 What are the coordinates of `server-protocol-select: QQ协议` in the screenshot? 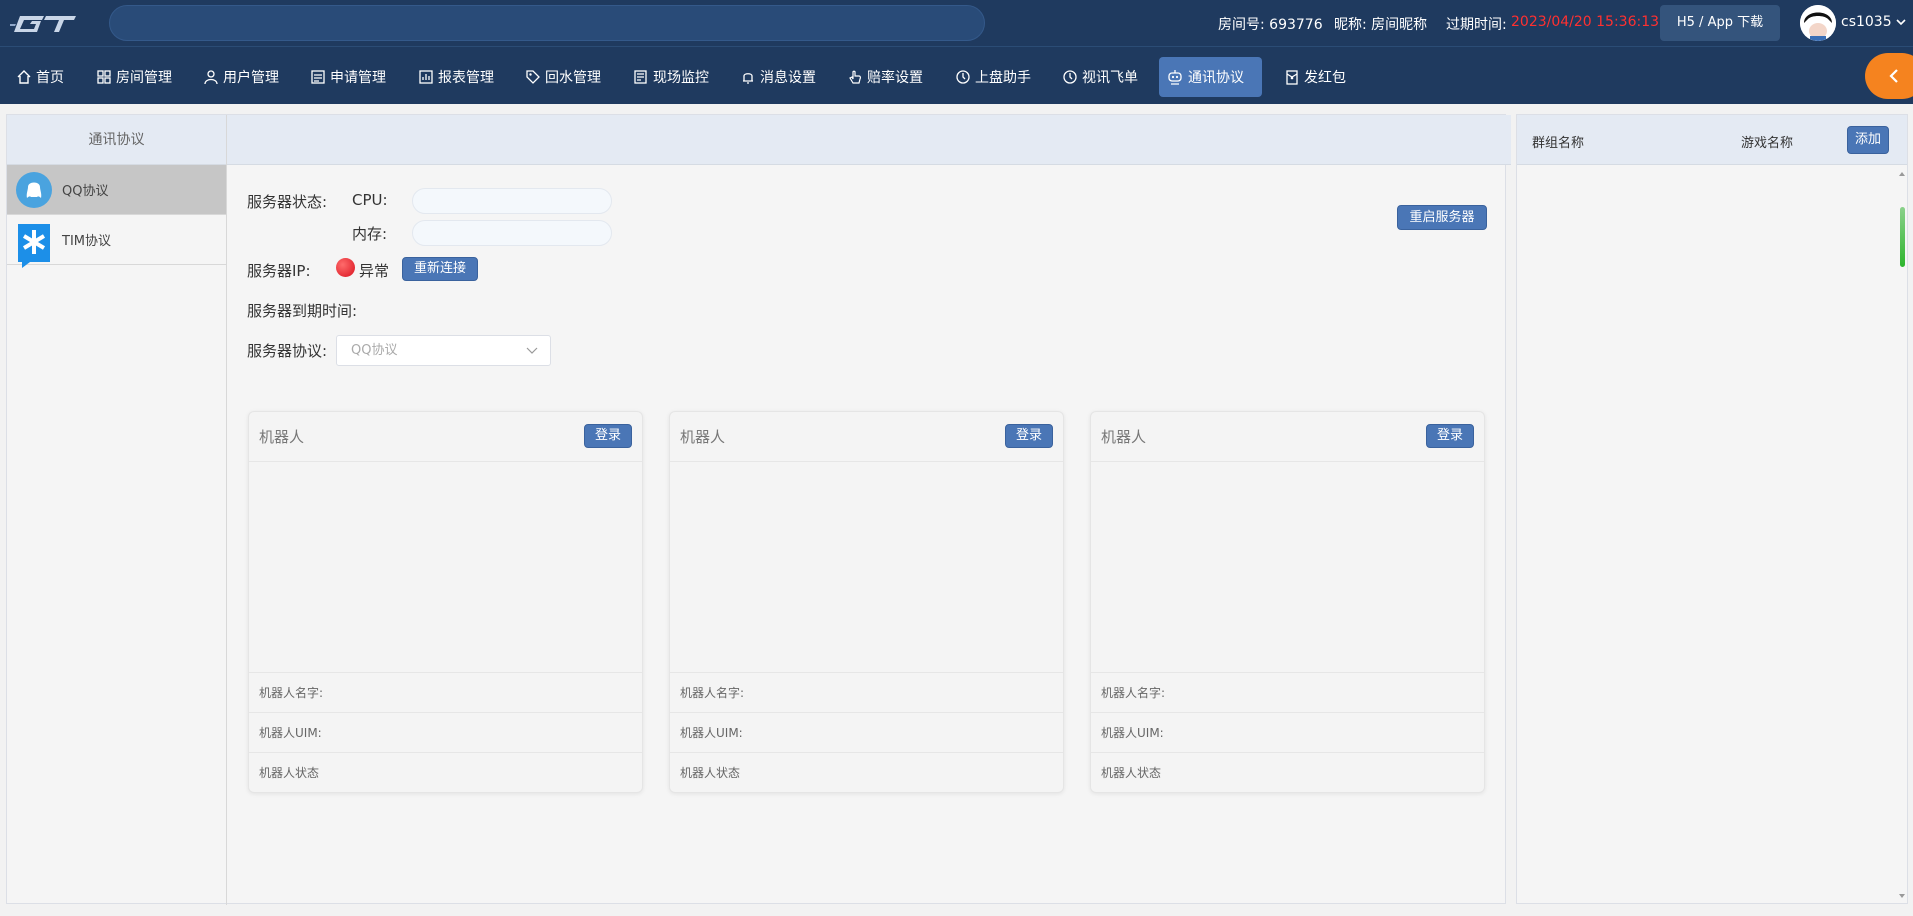 It's located at (443, 350).